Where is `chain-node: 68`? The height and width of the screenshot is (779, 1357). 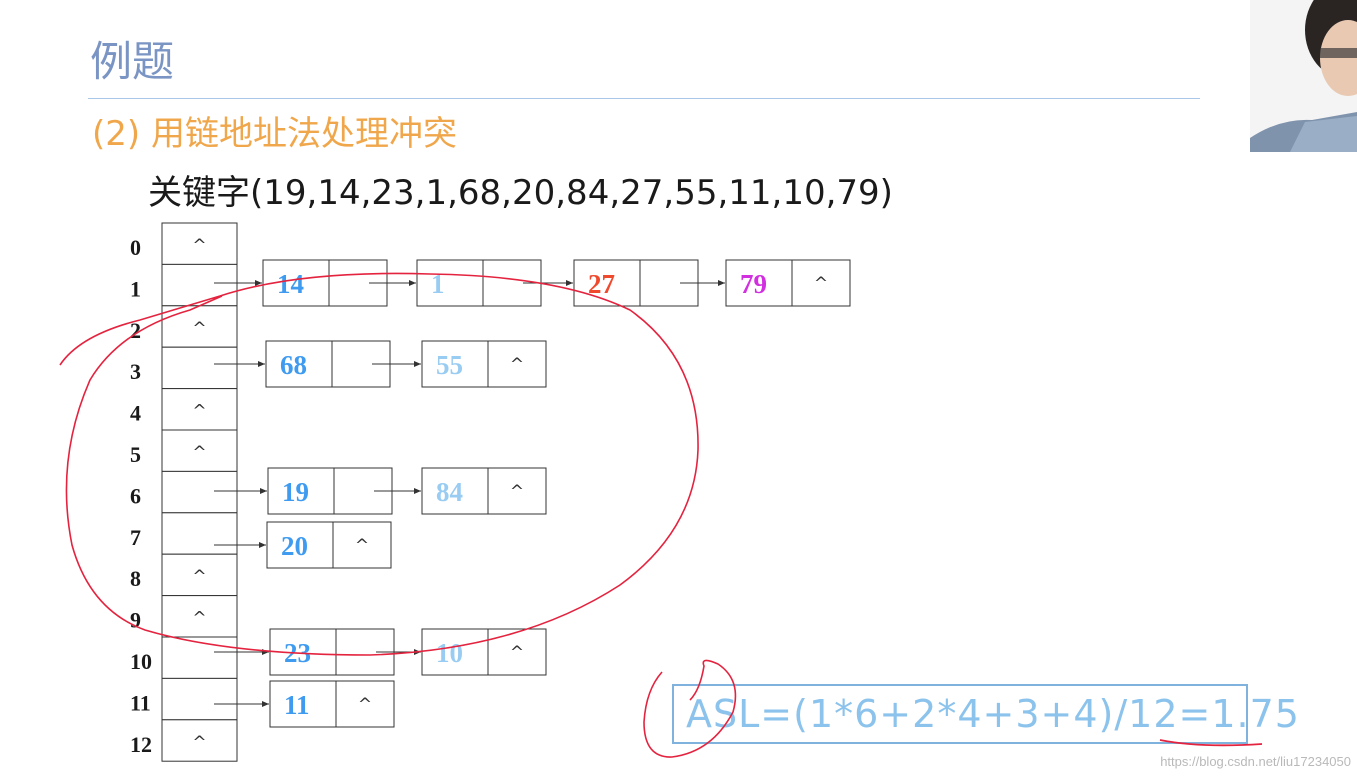 chain-node: 68 is located at coordinates (343, 364).